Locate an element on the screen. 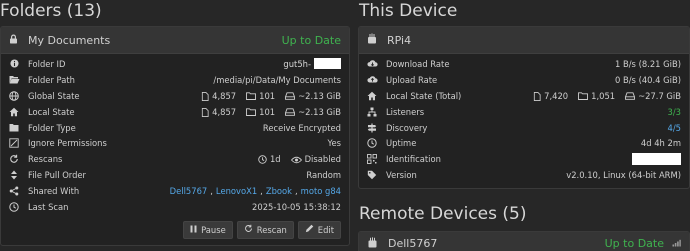  folder-id-value: gut5h- is located at coordinates (297, 63).